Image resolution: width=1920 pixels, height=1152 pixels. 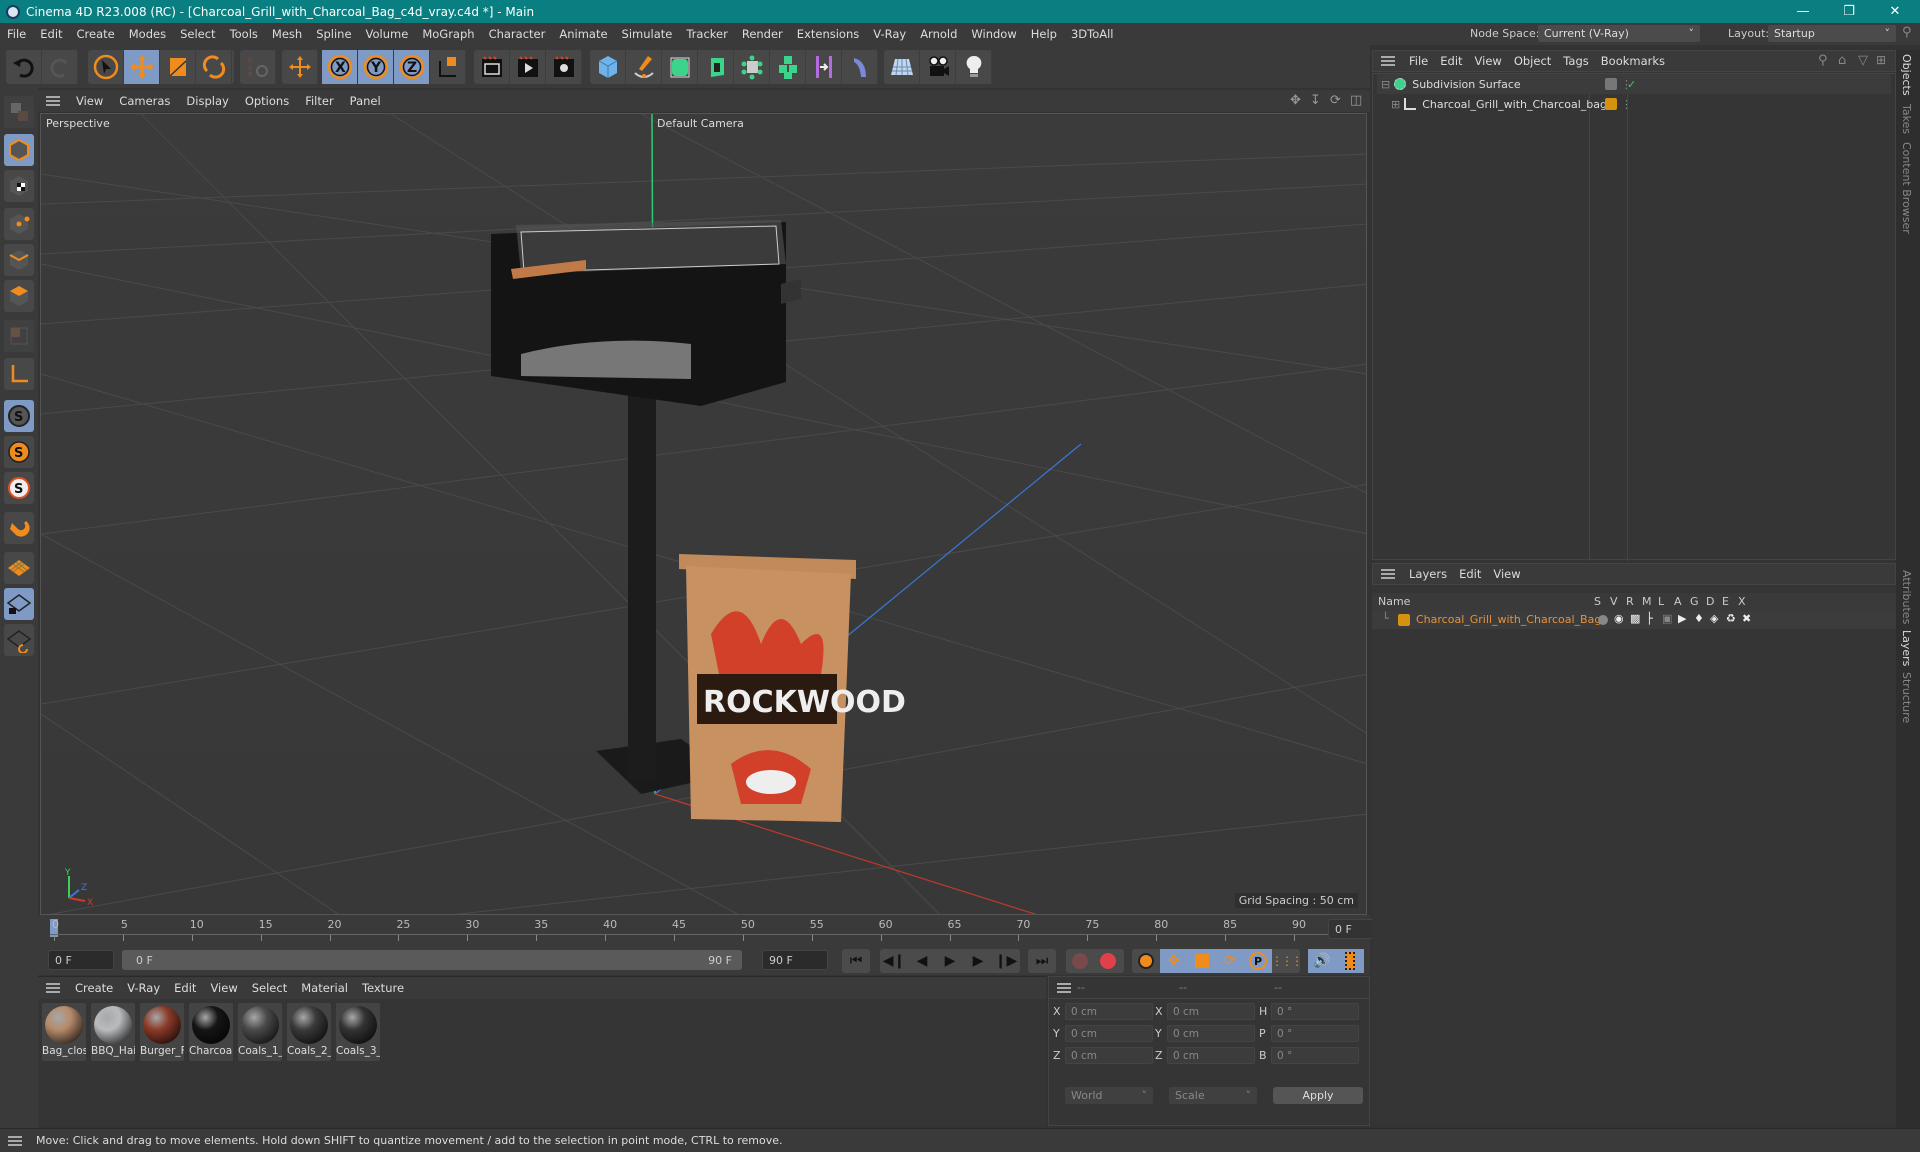 What do you see at coordinates (1619, 618) in the screenshot?
I see `visible-eye-icon: ◉` at bounding box center [1619, 618].